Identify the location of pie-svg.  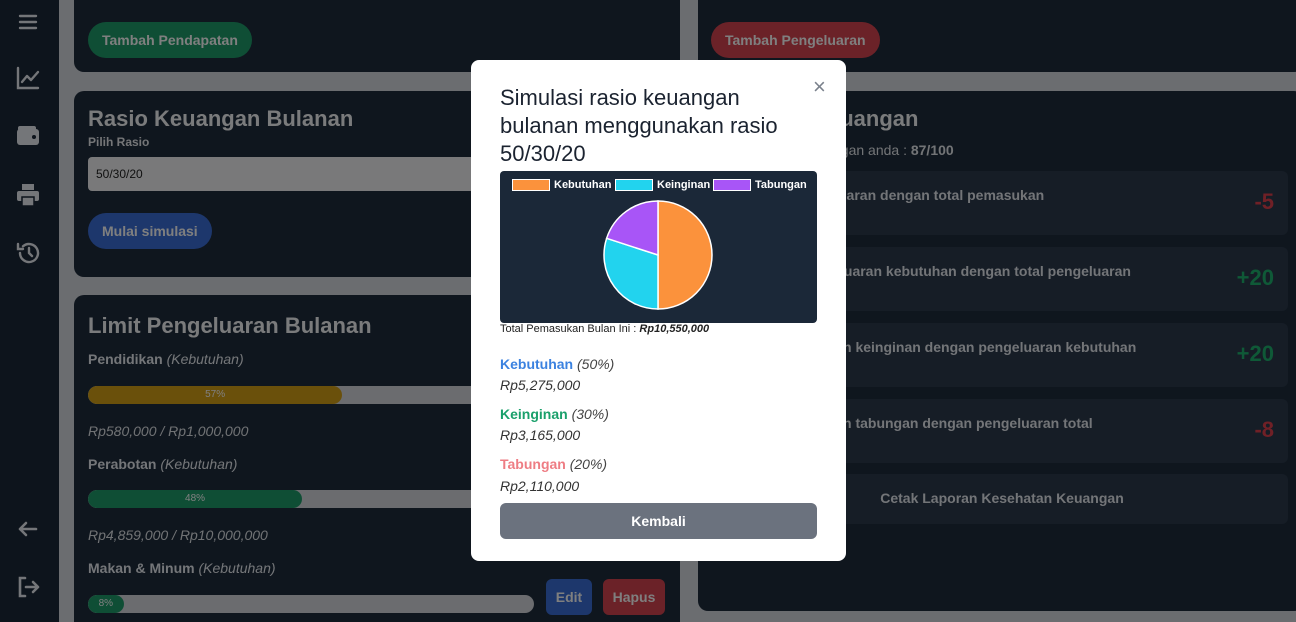
(658, 255).